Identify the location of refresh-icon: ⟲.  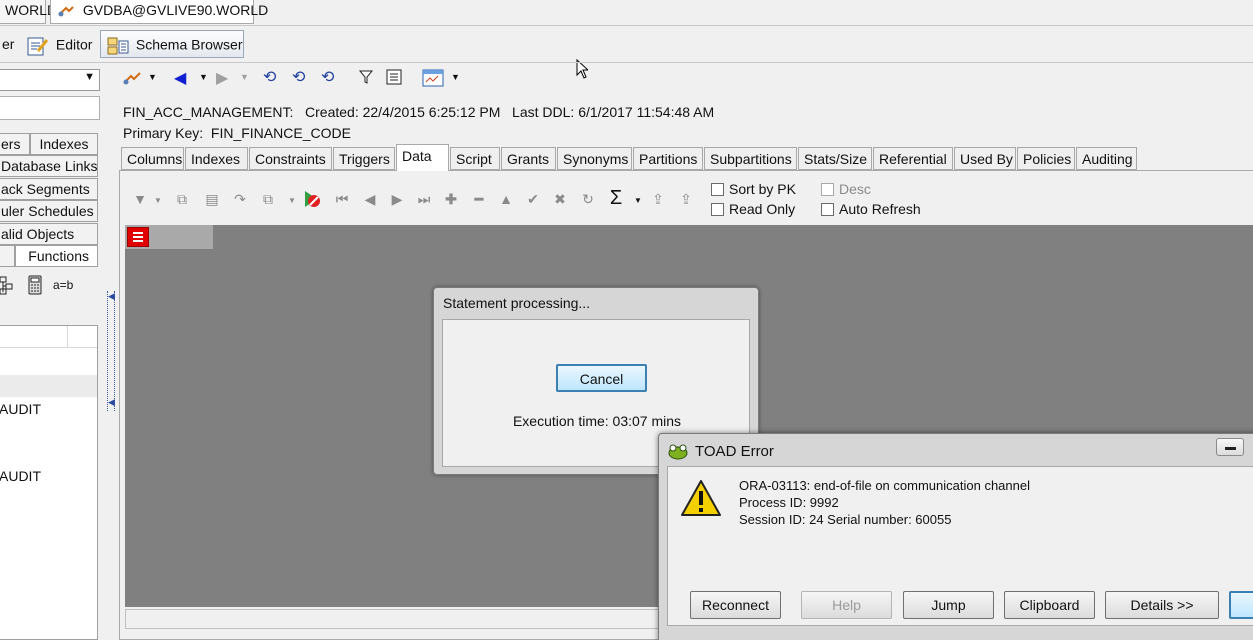
(269, 77).